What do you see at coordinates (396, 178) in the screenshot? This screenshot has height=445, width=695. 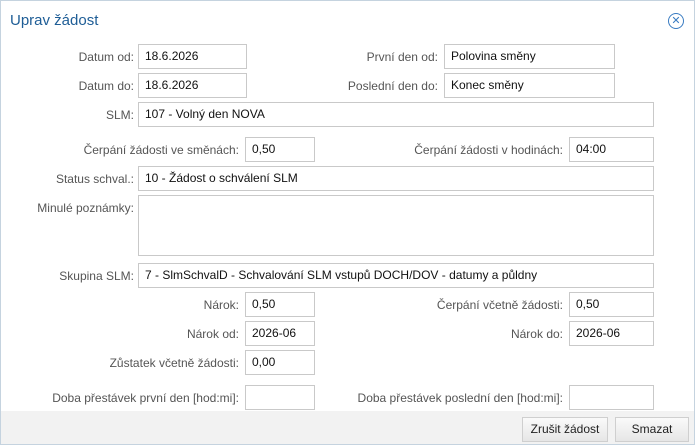 I see `status-field: 10 - Žádost o schválení SLM` at bounding box center [396, 178].